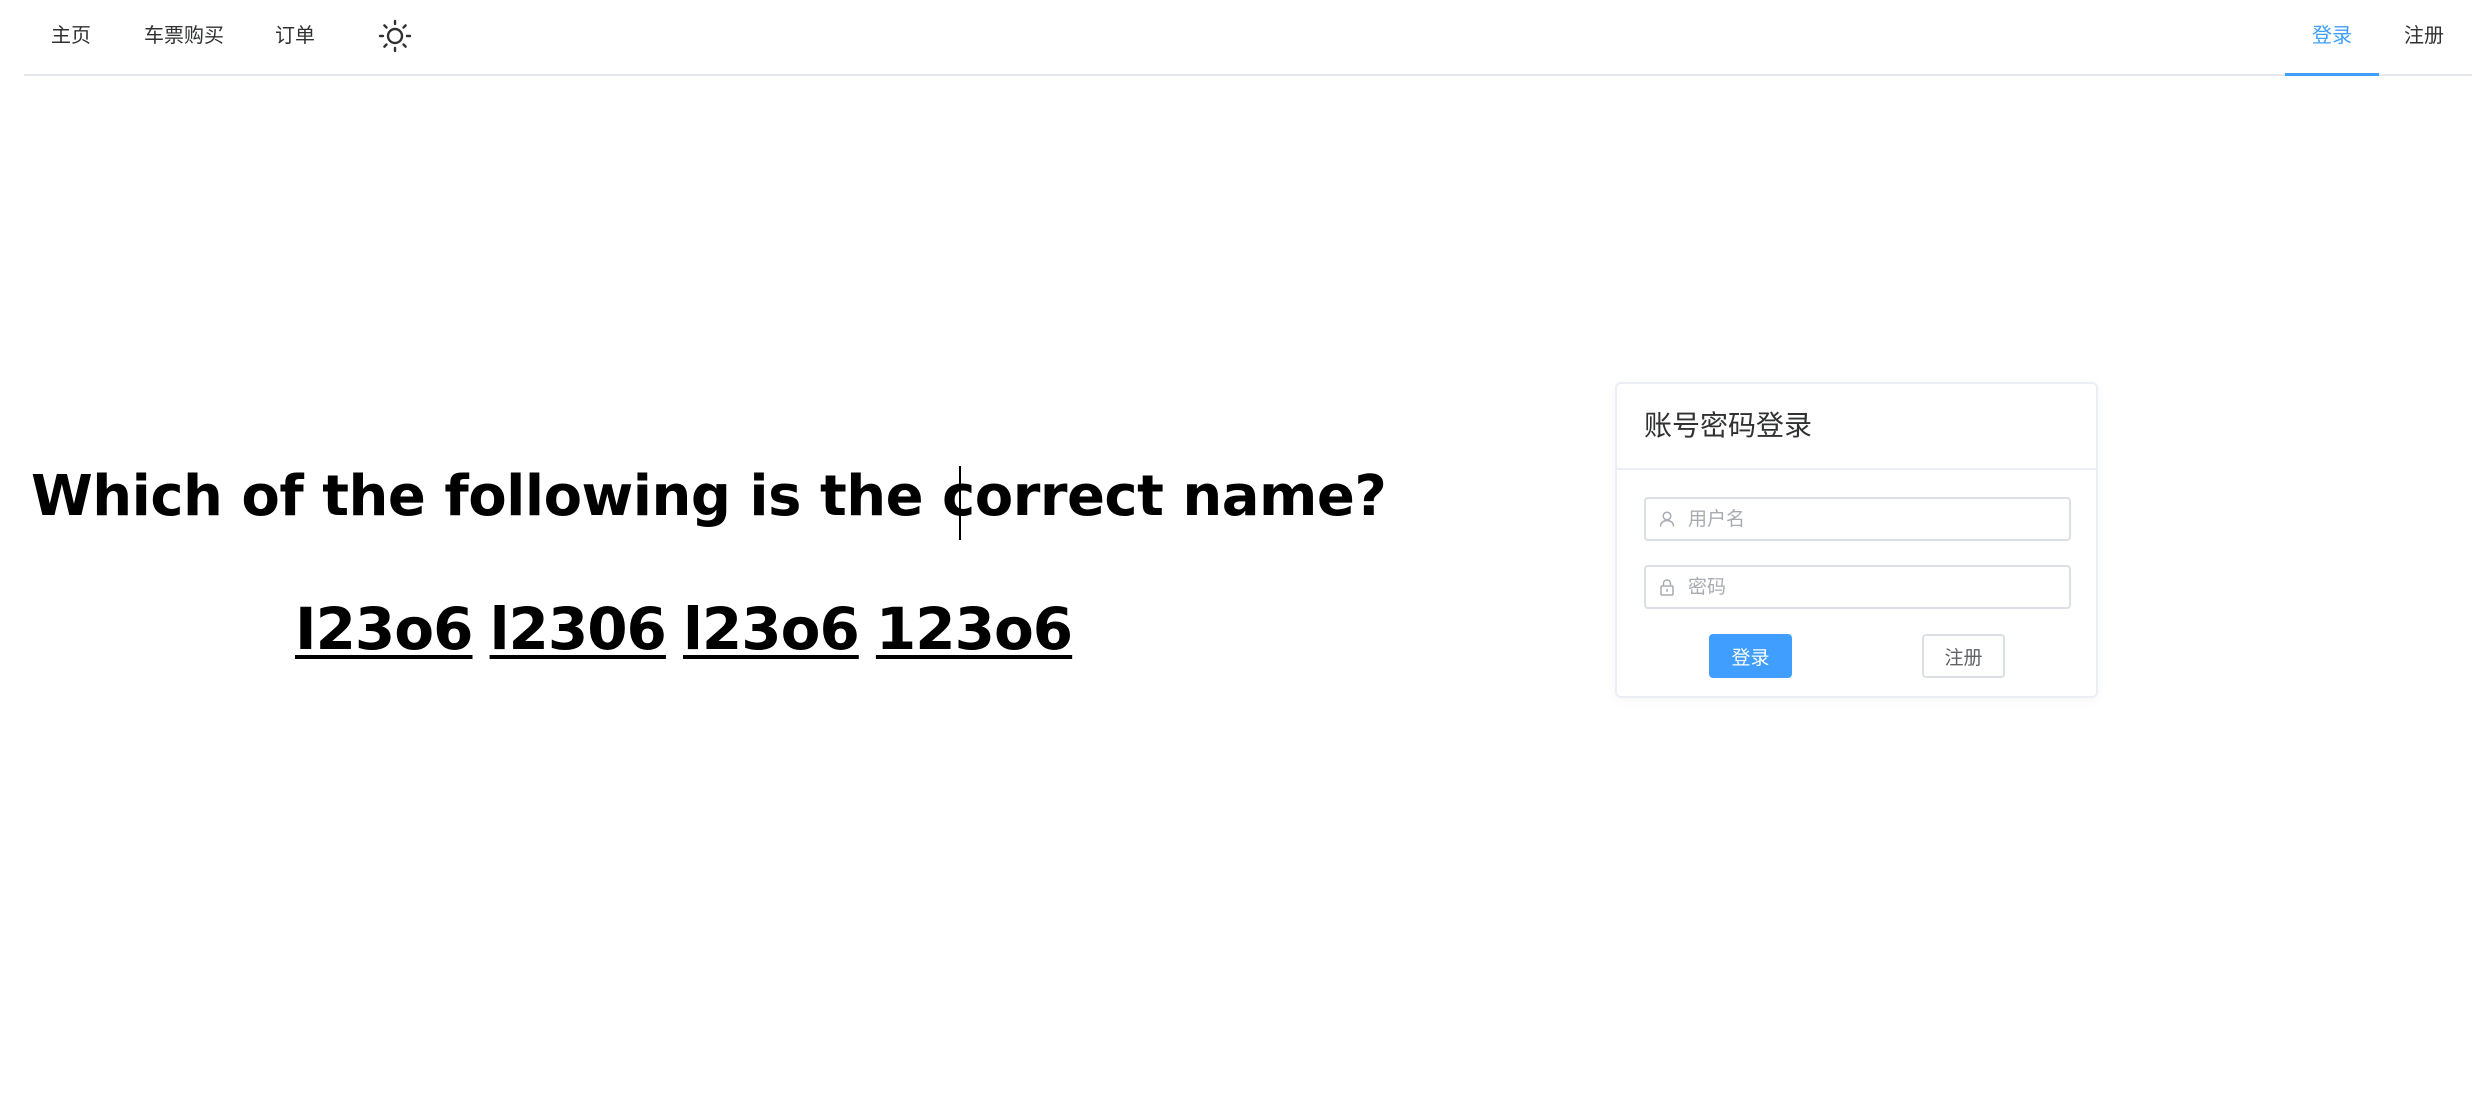  Describe the element at coordinates (2332, 38) in the screenshot. I see `nav-item-login: 登录` at that location.